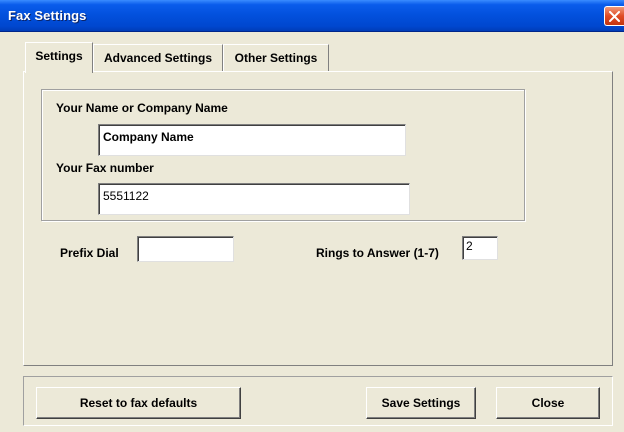 This screenshot has width=624, height=432. I want to click on prefix-dial-label: Prefix Dial, so click(89, 253).